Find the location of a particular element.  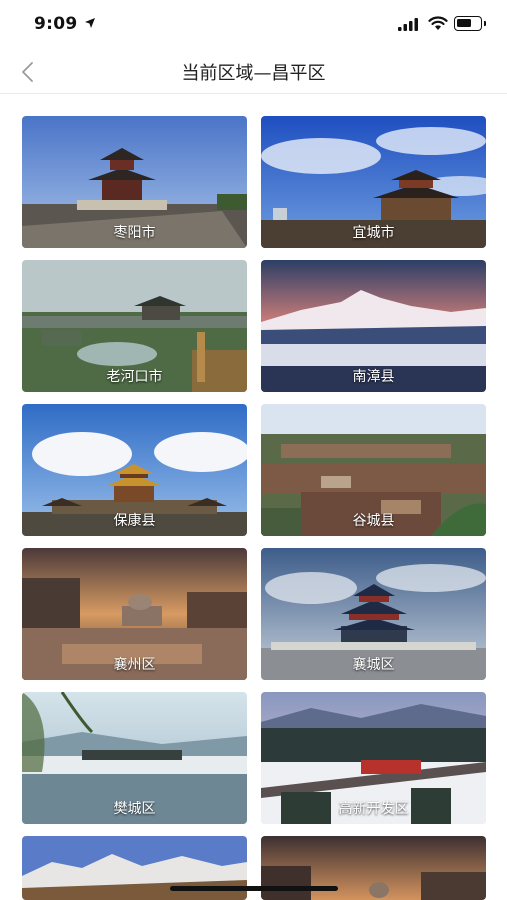

battery-icon is located at coordinates (468, 23).